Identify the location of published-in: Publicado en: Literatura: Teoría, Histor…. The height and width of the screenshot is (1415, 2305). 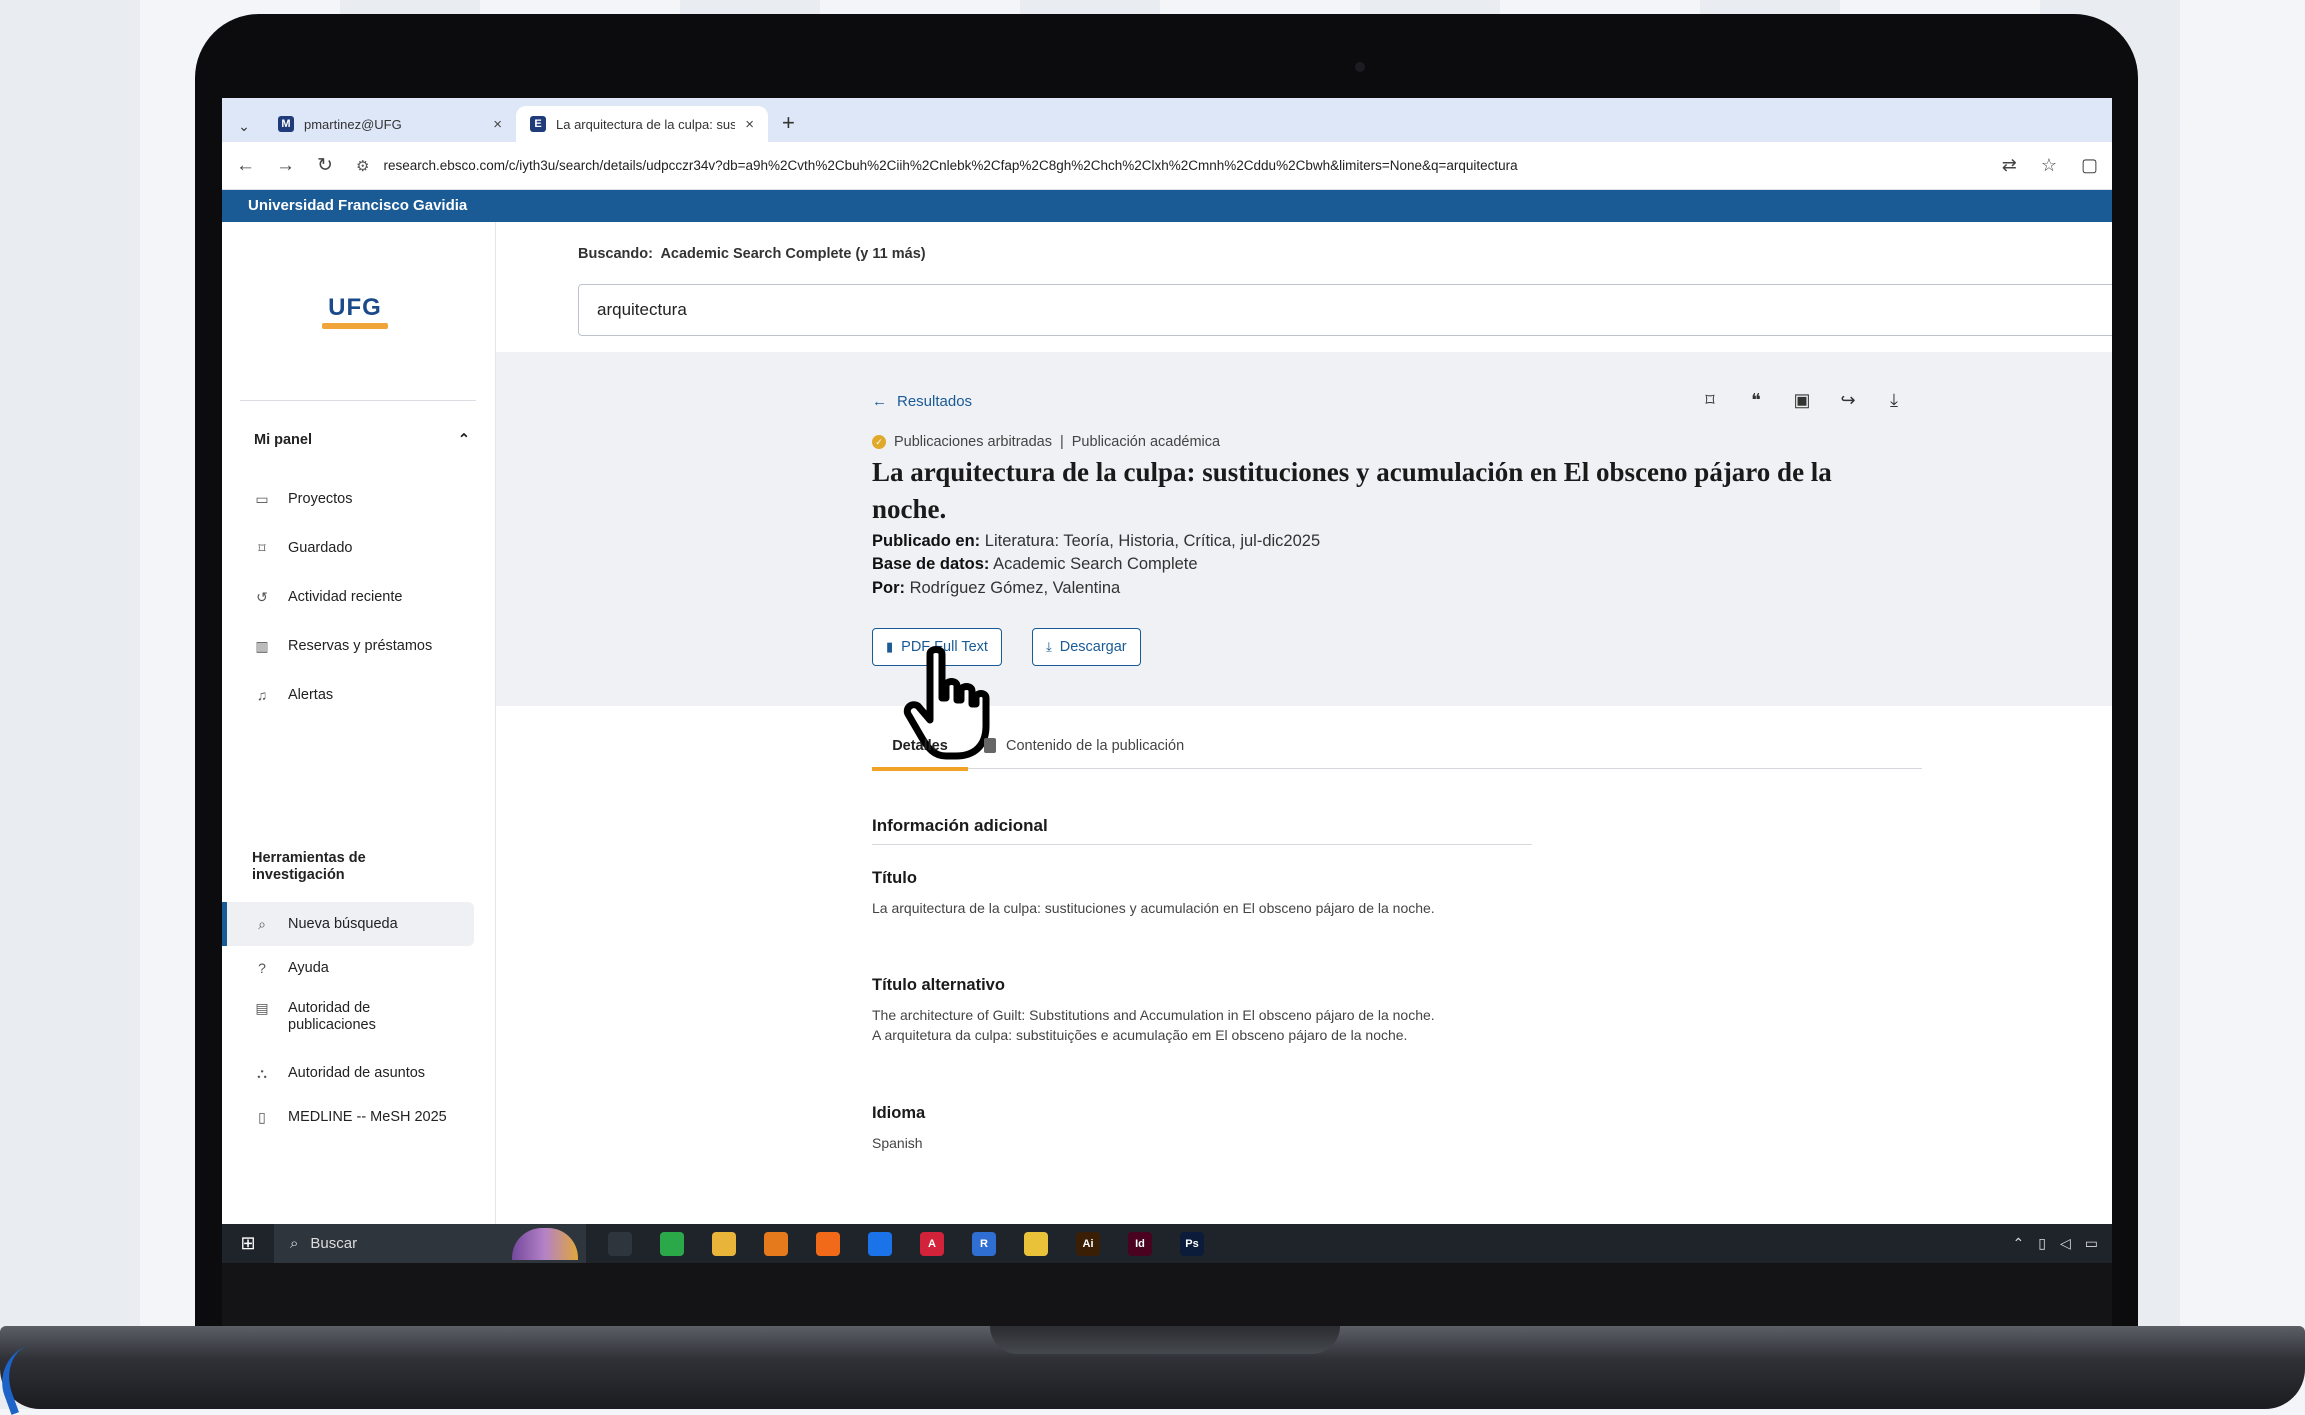
(1096, 541).